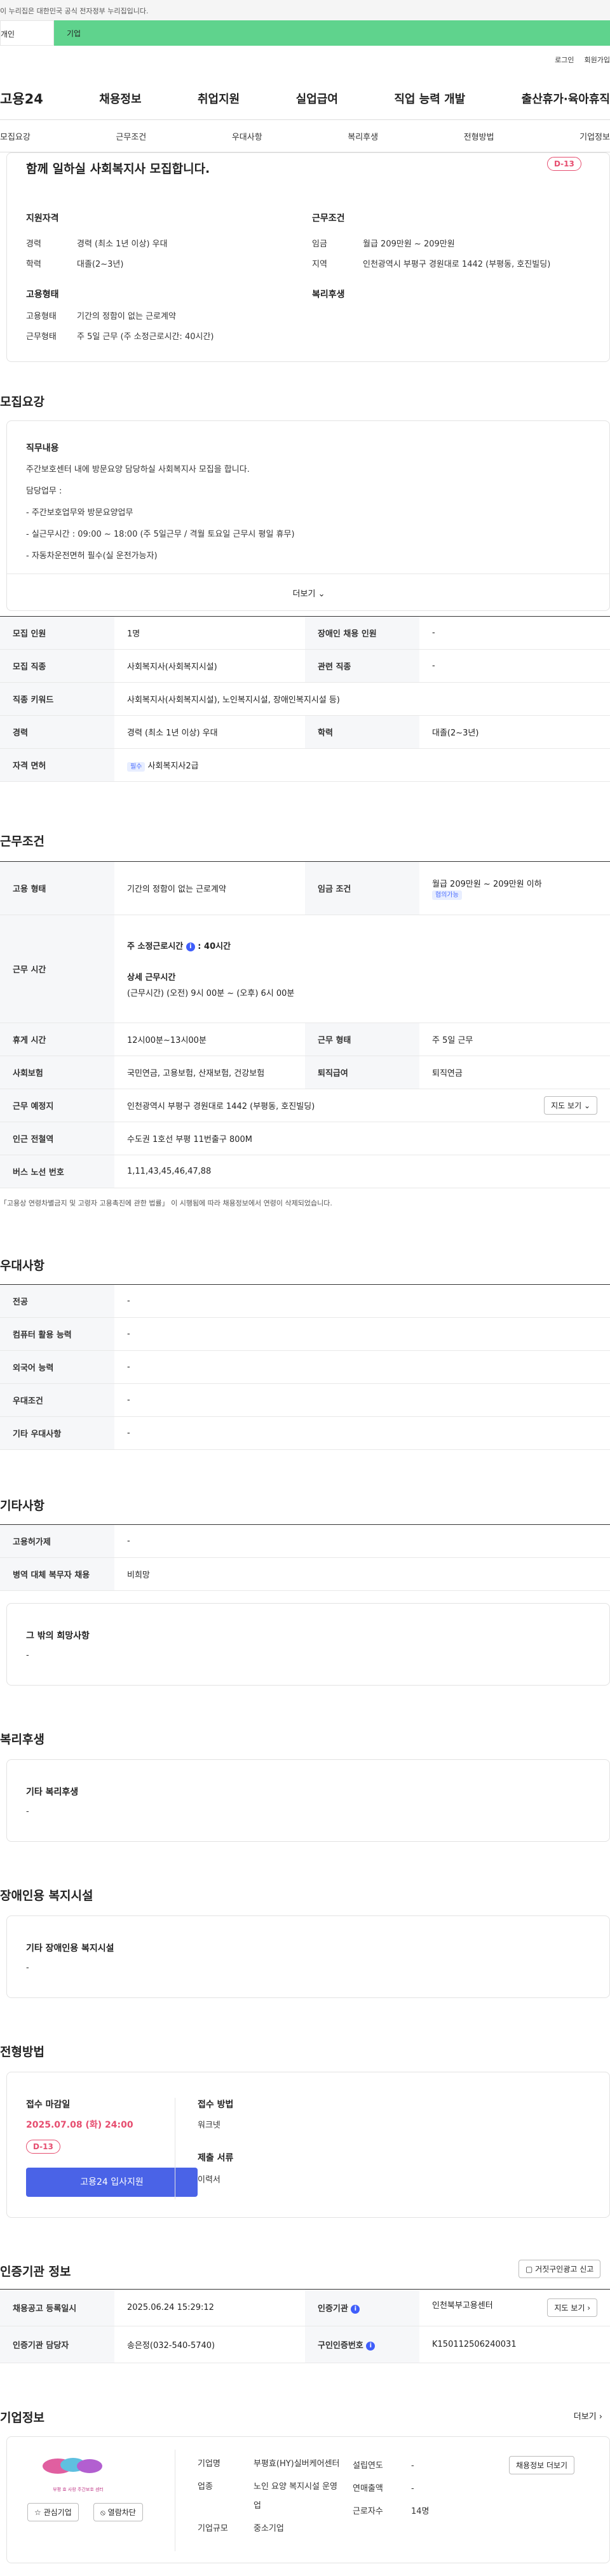 Image resolution: width=610 pixels, height=2576 pixels. I want to click on etc-heading: 기타사항, so click(22, 1506).